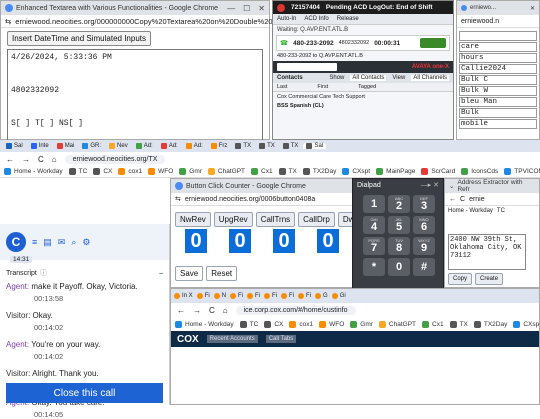 Image resolution: width=540 pixels, height=419 pixels. I want to click on list-item: Callie2024, so click(498, 69).